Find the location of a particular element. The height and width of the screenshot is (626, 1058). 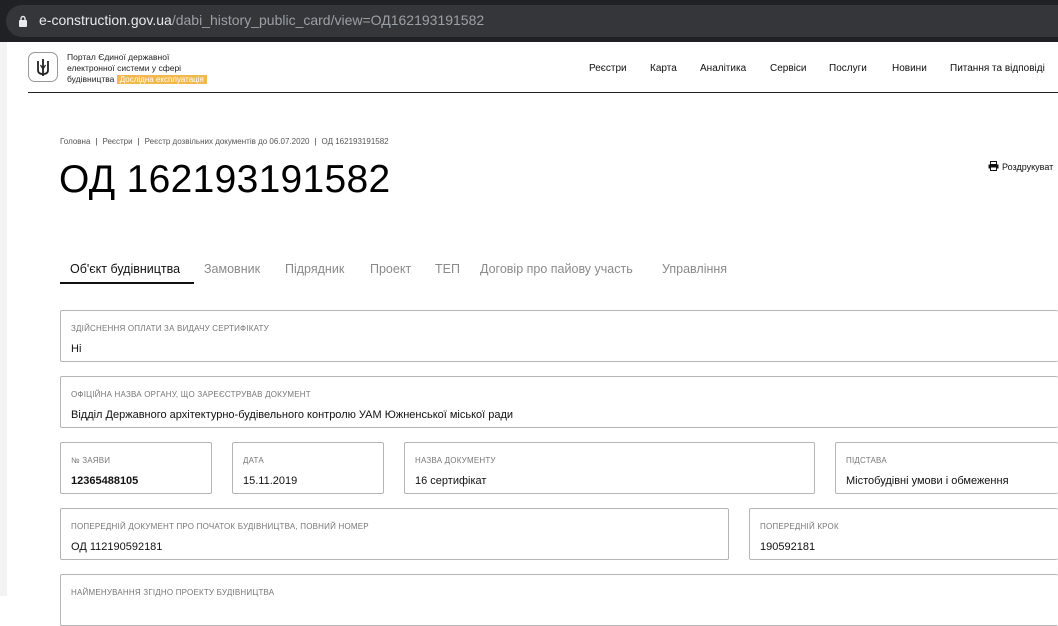

field-value: 15.11.2019 is located at coordinates (270, 481).